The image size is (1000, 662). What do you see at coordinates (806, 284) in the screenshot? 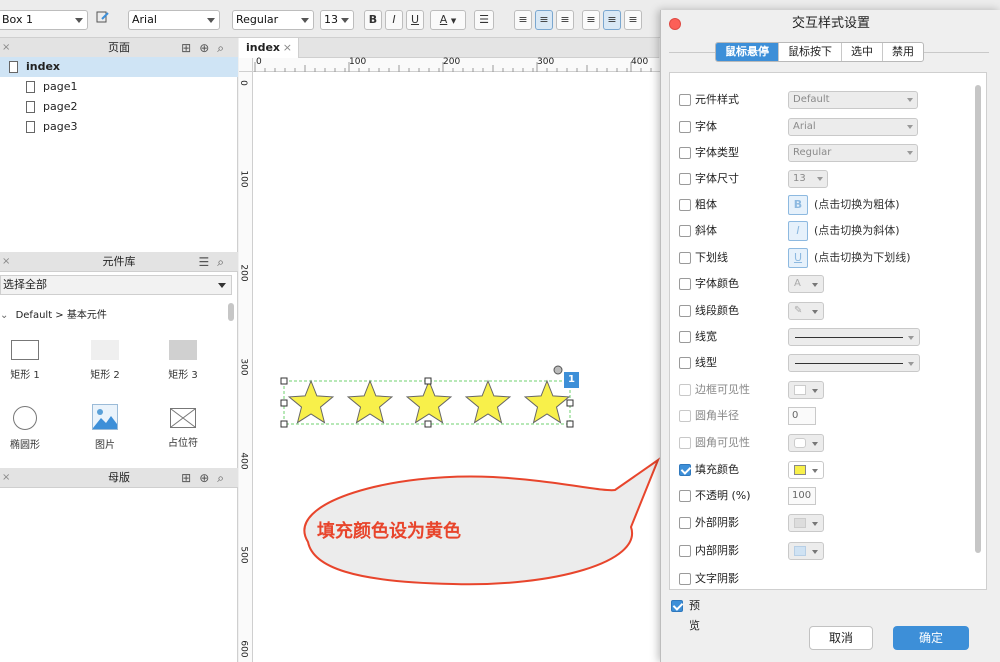
I see `font-color-picker: A` at bounding box center [806, 284].